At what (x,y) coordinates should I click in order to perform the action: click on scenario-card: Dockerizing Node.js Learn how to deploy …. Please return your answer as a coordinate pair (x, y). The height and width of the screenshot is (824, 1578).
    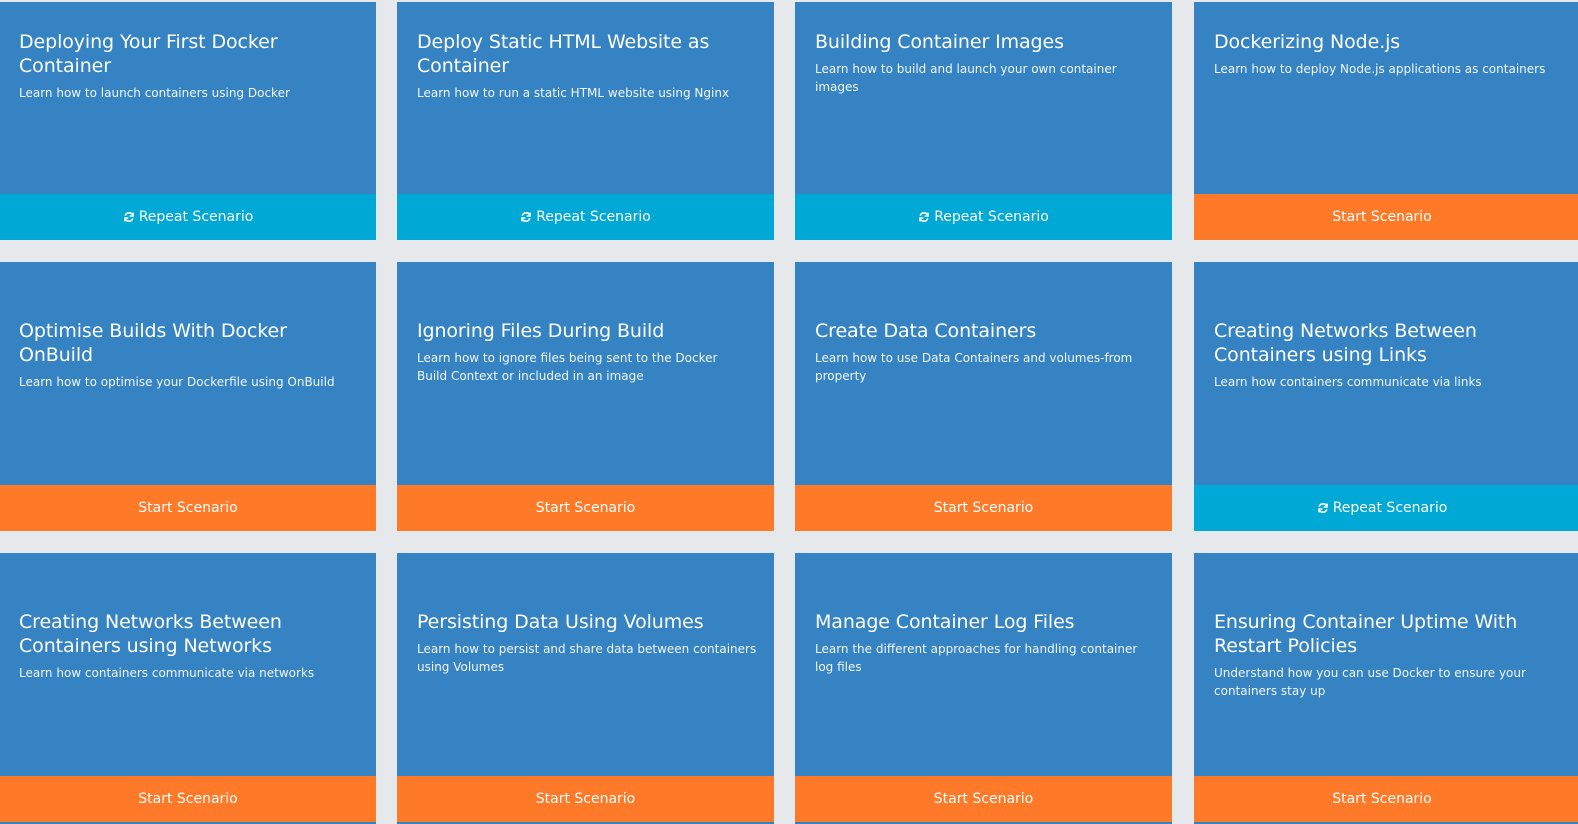
    Looking at the image, I should click on (1386, 121).